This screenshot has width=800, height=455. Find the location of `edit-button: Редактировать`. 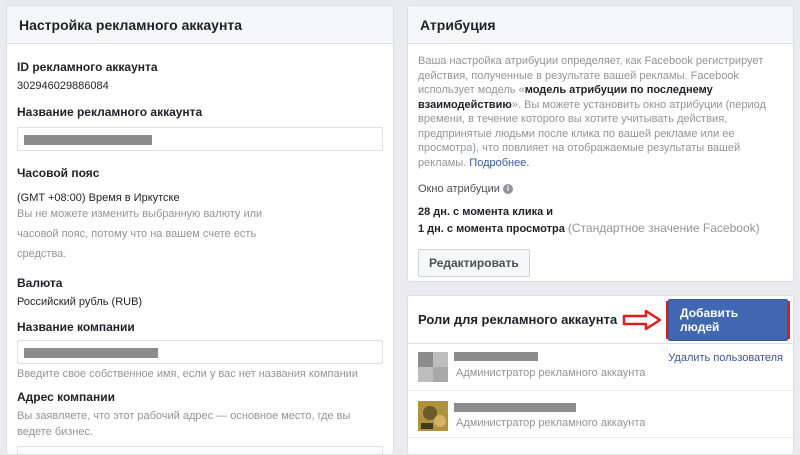

edit-button: Редактировать is located at coordinates (474, 262).